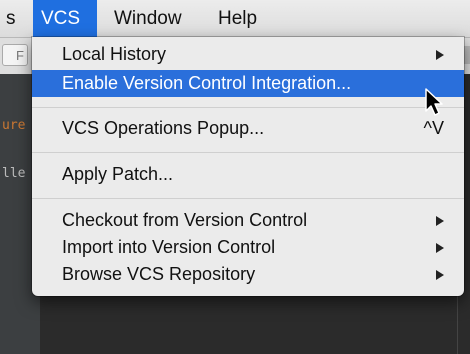 This screenshot has height=354, width=470. Describe the element at coordinates (185, 220) in the screenshot. I see `menu-item-label: Checkout from Version Control` at that location.